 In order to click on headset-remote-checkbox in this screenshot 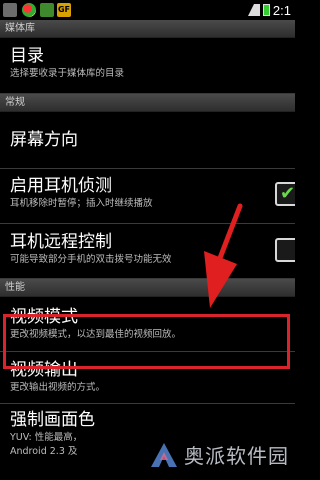, I will do `click(285, 250)`.